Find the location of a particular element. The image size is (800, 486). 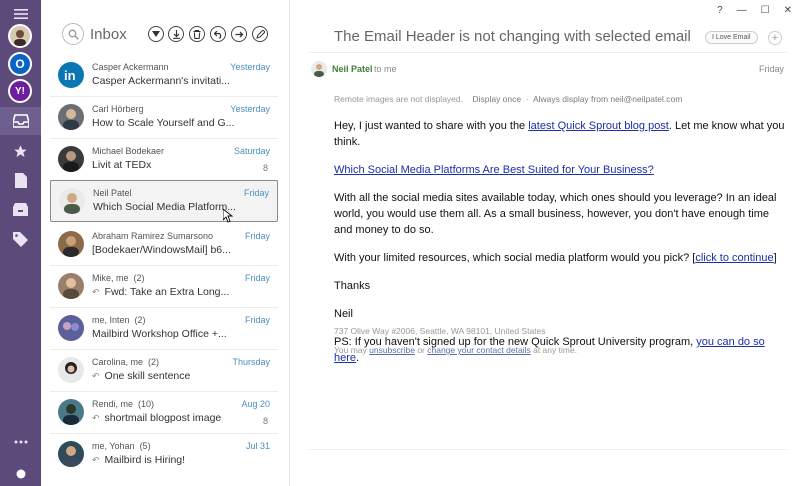

nav-labels is located at coordinates (20, 239).